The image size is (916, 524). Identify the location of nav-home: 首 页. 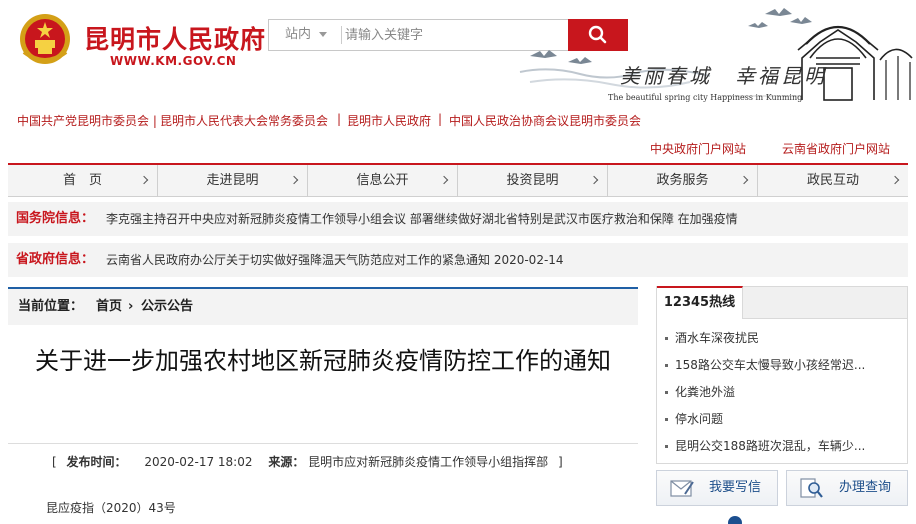
(83, 181).